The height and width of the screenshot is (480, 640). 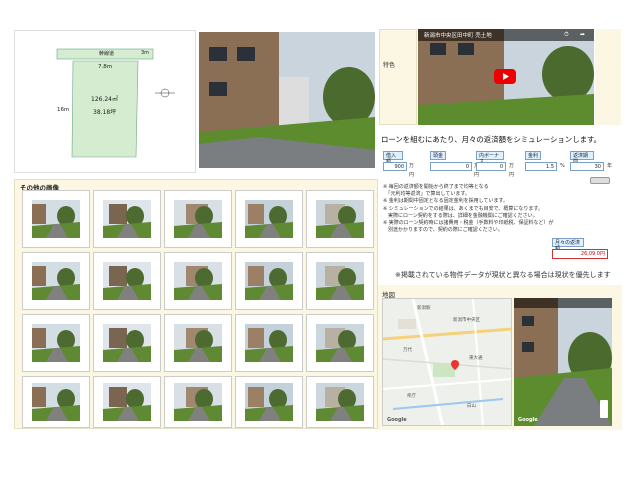 What do you see at coordinates (541, 166) in the screenshot?
I see `interest-input: 1.5` at bounding box center [541, 166].